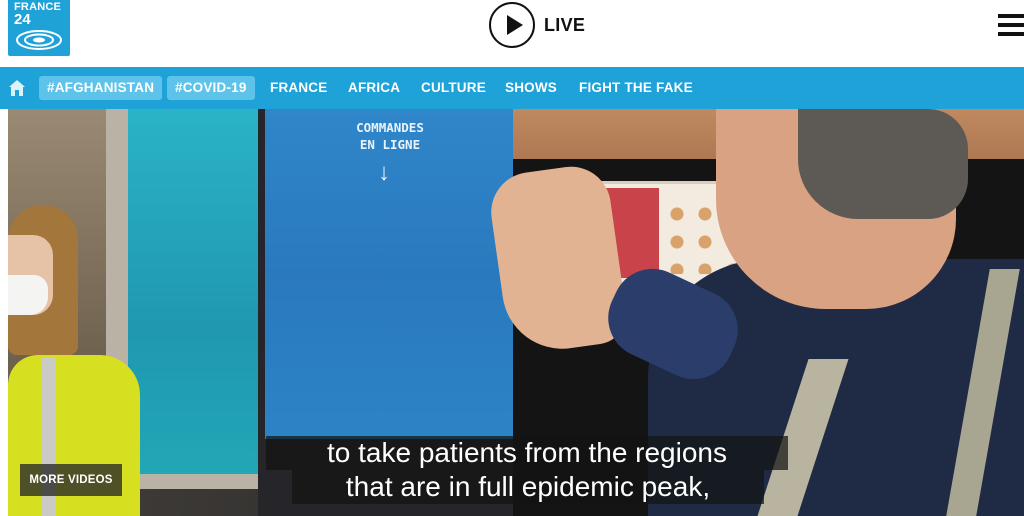 The height and width of the screenshot is (516, 1024). What do you see at coordinates (528, 487) in the screenshot?
I see `subtitle-line-2: that are in full epidemic peak,` at bounding box center [528, 487].